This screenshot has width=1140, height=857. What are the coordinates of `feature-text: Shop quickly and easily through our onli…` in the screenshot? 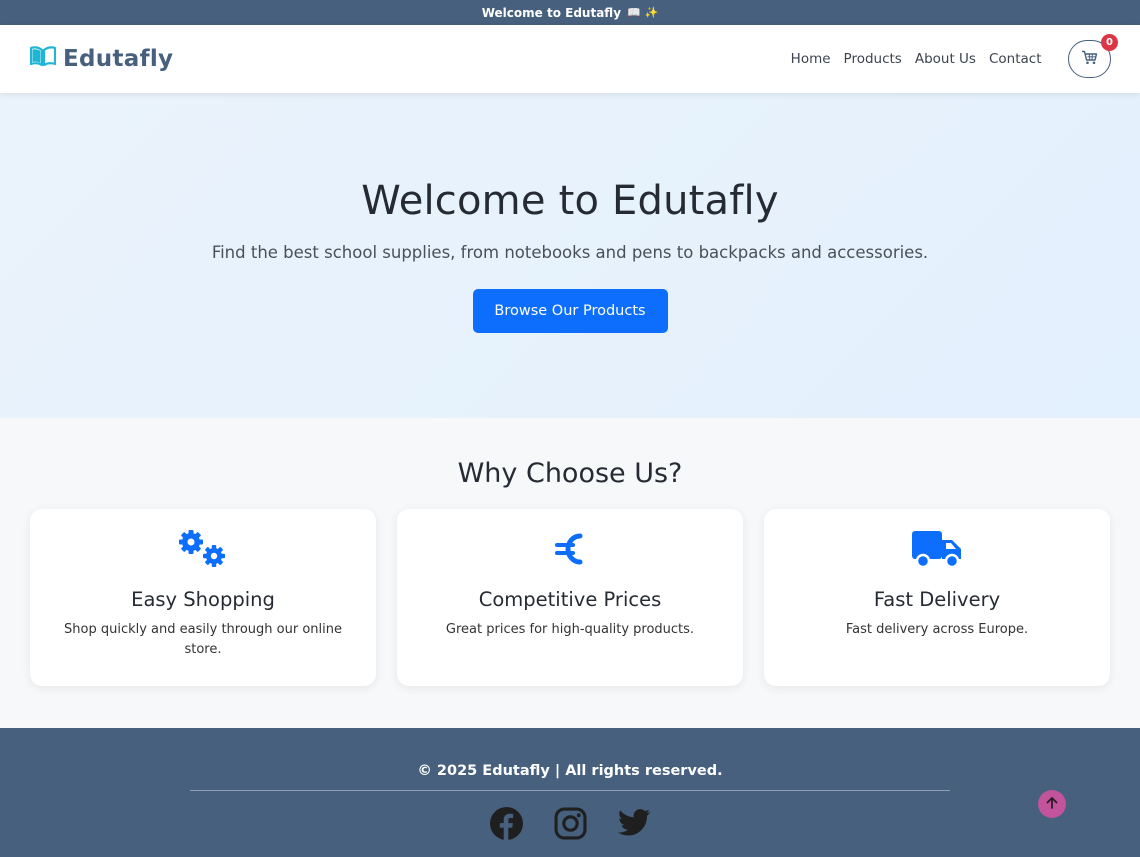 It's located at (203, 639).